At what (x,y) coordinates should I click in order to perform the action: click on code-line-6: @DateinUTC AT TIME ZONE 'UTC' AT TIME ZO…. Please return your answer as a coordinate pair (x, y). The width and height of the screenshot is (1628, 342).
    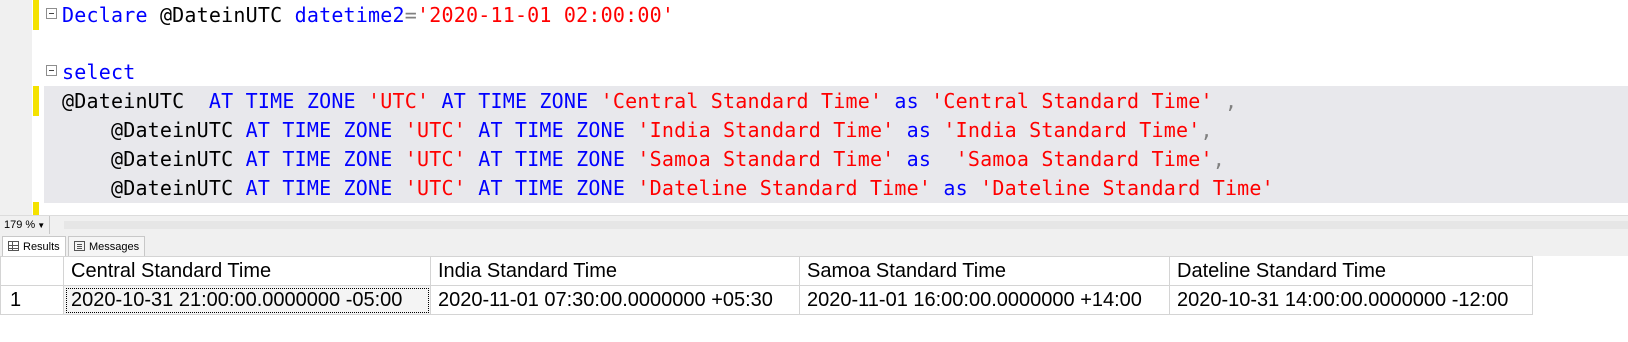
    Looking at the image, I should click on (814, 159).